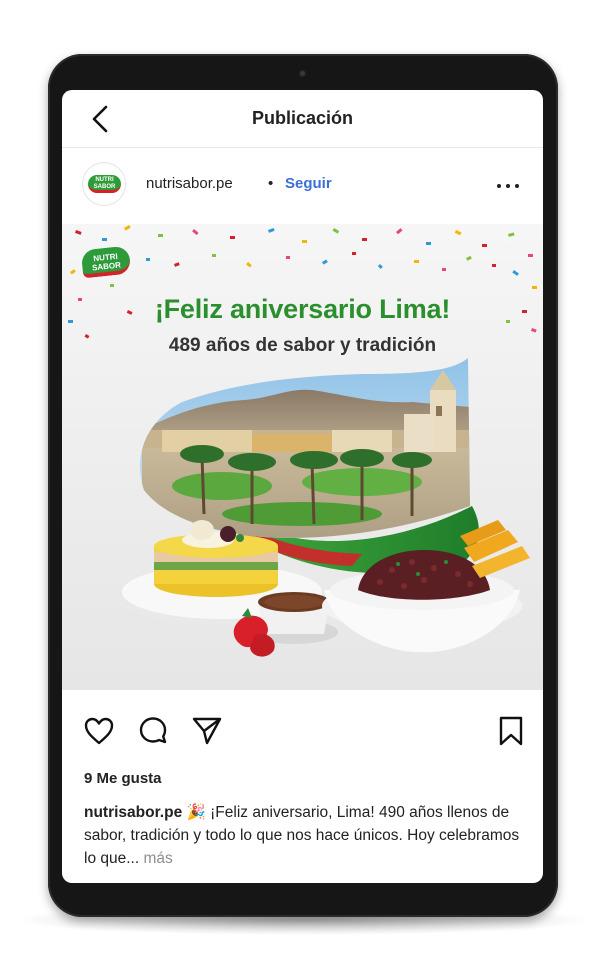 This screenshot has height=971, width=607. I want to click on heart-icon, so click(99, 731).